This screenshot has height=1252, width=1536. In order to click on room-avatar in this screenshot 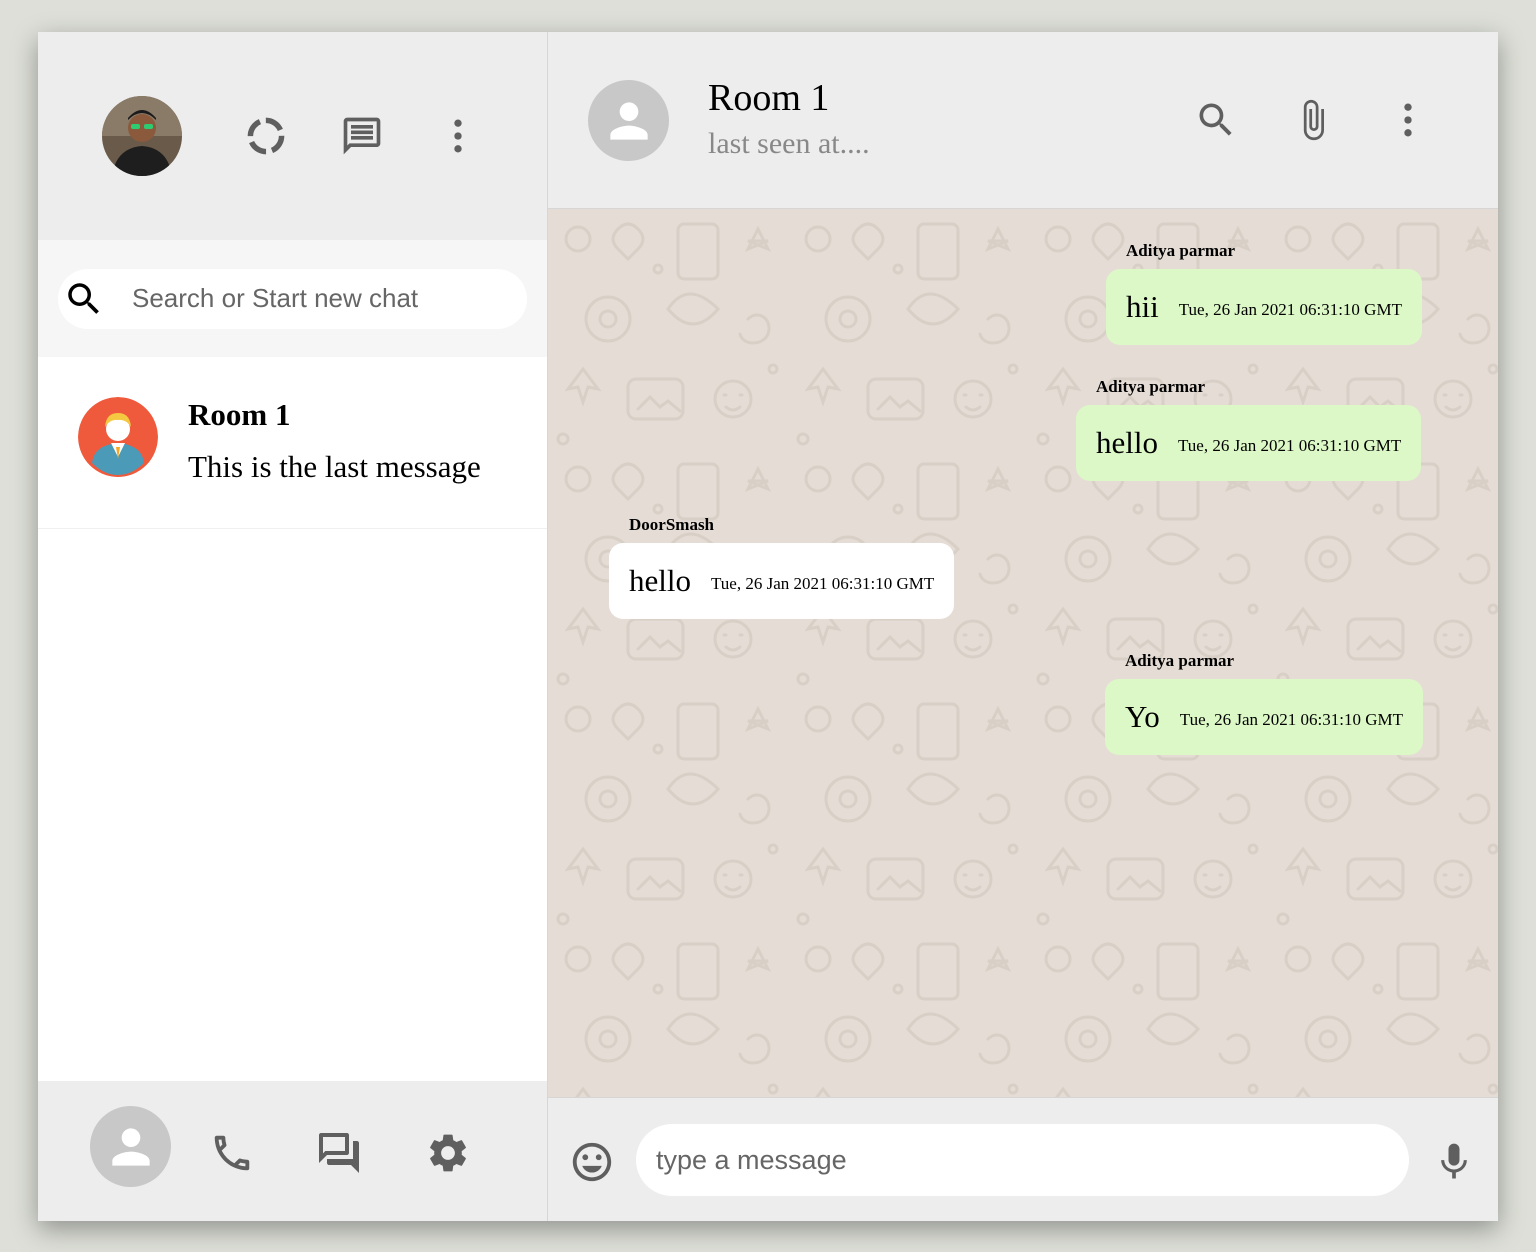, I will do `click(118, 437)`.